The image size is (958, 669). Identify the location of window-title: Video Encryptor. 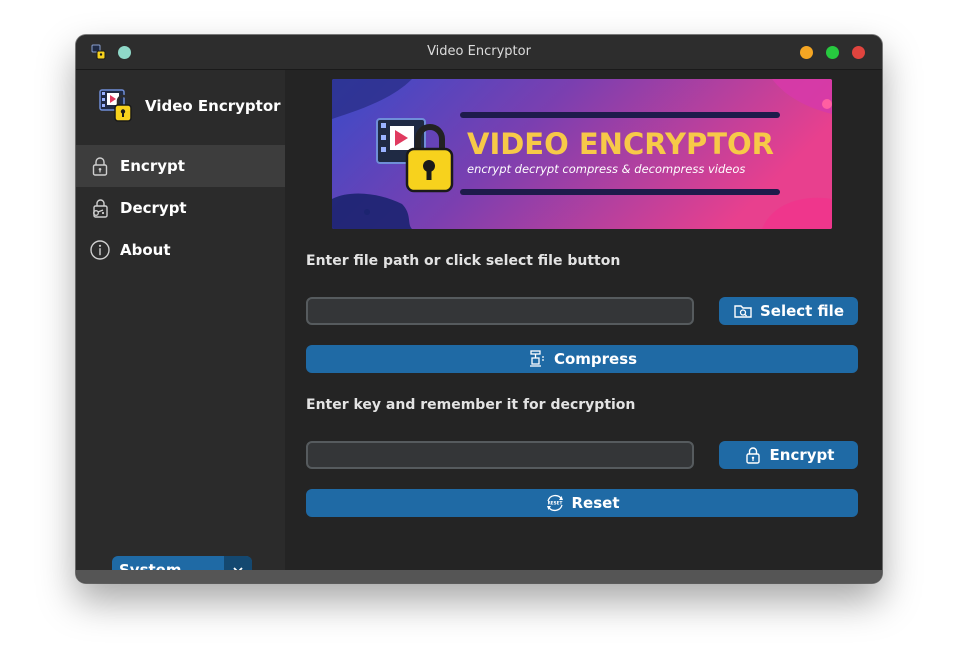
(479, 51).